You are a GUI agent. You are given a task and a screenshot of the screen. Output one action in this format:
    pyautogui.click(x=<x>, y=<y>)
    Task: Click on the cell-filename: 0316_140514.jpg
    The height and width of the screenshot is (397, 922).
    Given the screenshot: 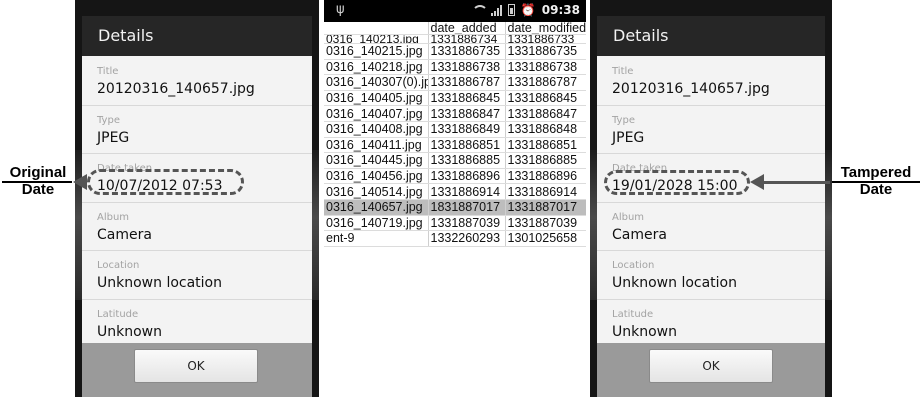 What is the action you would take?
    pyautogui.click(x=376, y=191)
    